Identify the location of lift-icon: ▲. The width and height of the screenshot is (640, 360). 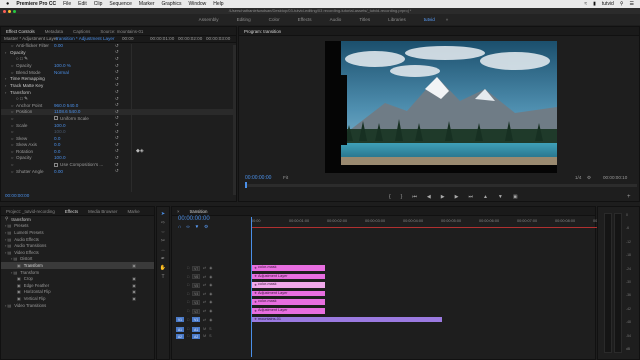
(485, 197).